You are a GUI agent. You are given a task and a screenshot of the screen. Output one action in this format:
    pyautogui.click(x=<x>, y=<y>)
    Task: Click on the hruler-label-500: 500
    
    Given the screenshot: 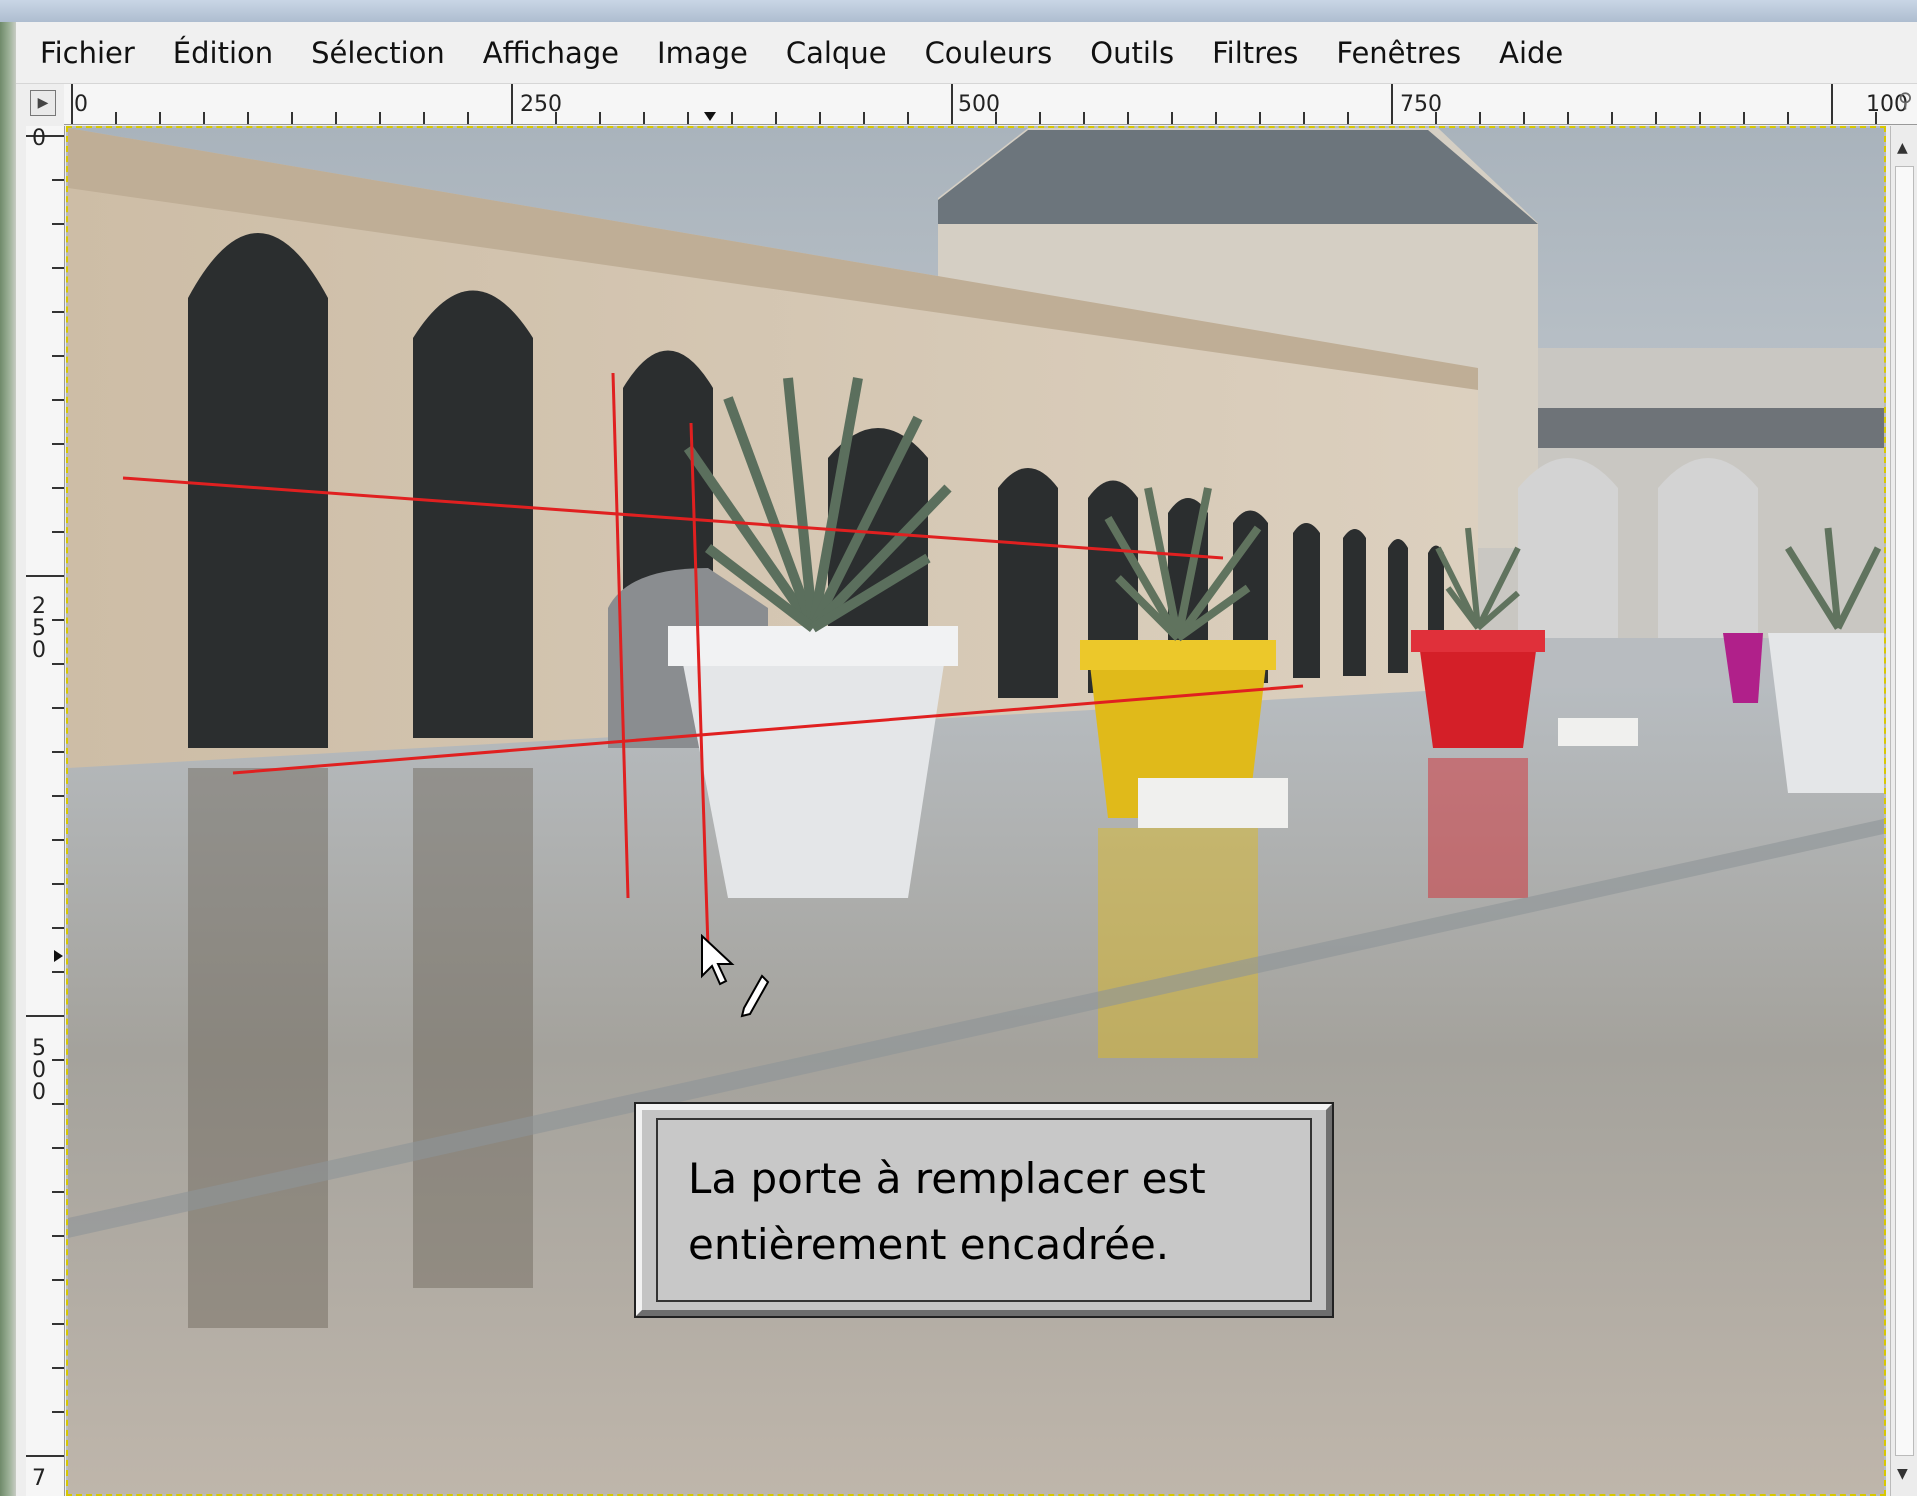 What is the action you would take?
    pyautogui.click(x=979, y=104)
    